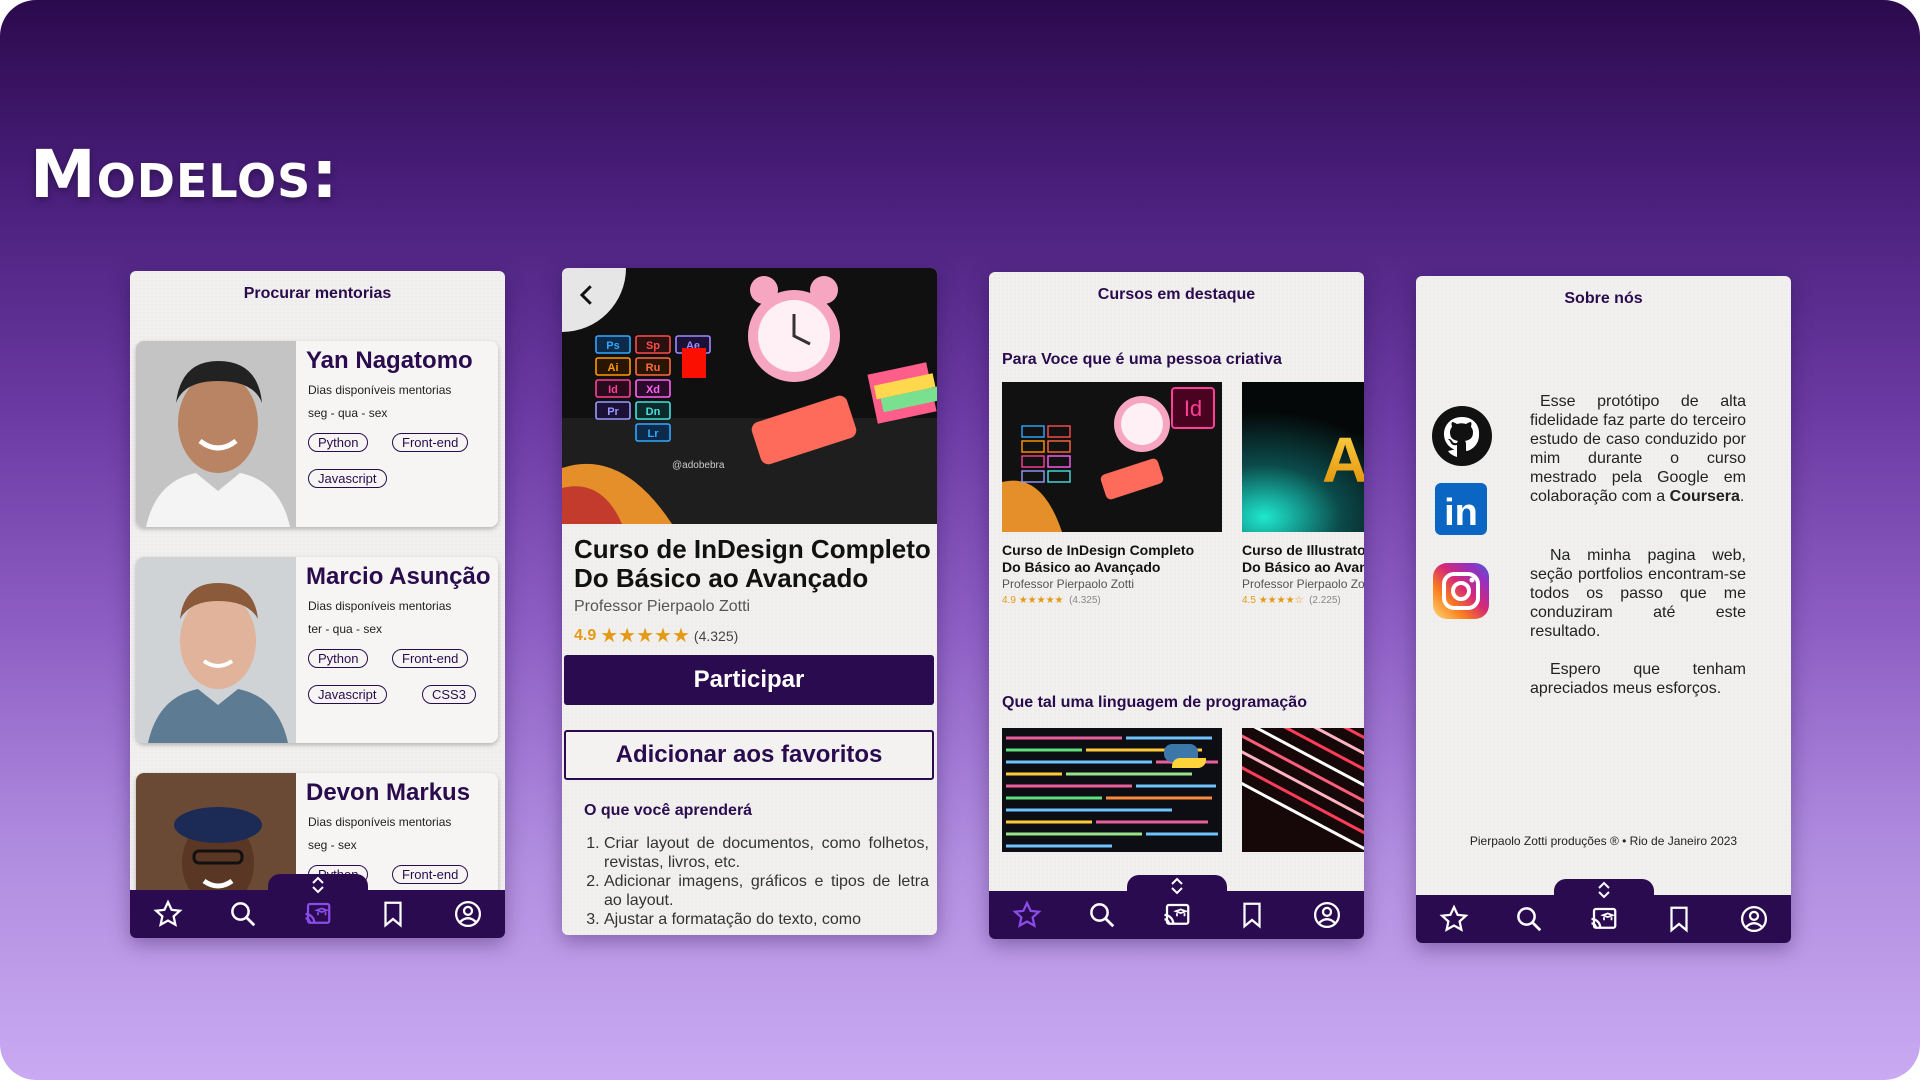 Image resolution: width=1920 pixels, height=1080 pixels. I want to click on svg-text: Ps, so click(612, 346).